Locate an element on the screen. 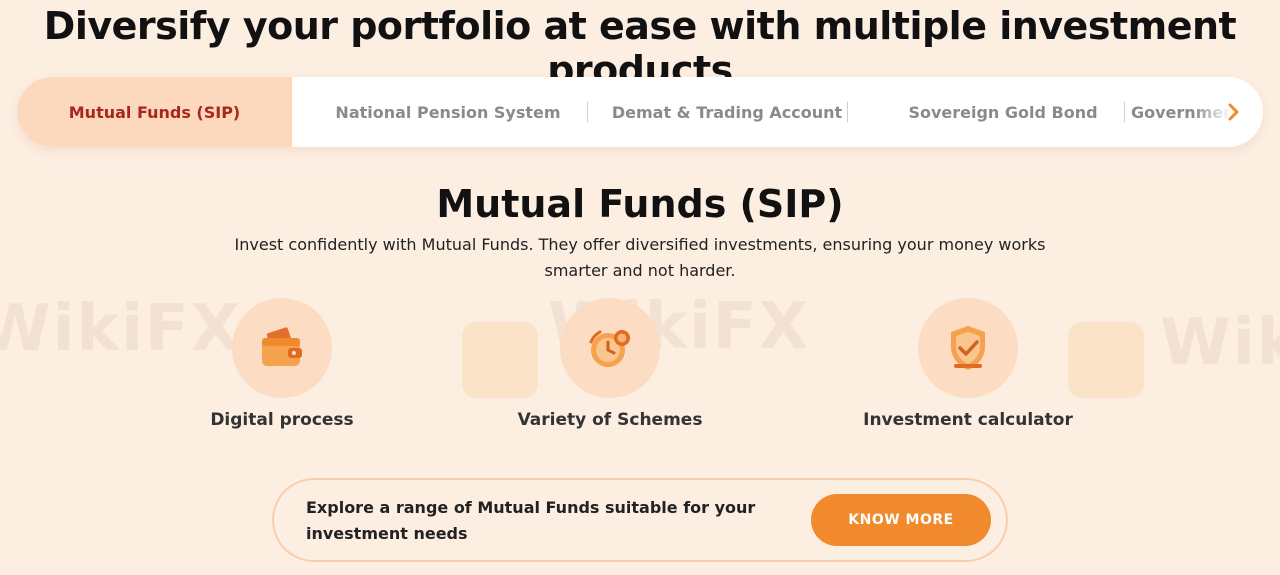 The image size is (1280, 575). tab-scroll-right-button is located at coordinates (1234, 112).